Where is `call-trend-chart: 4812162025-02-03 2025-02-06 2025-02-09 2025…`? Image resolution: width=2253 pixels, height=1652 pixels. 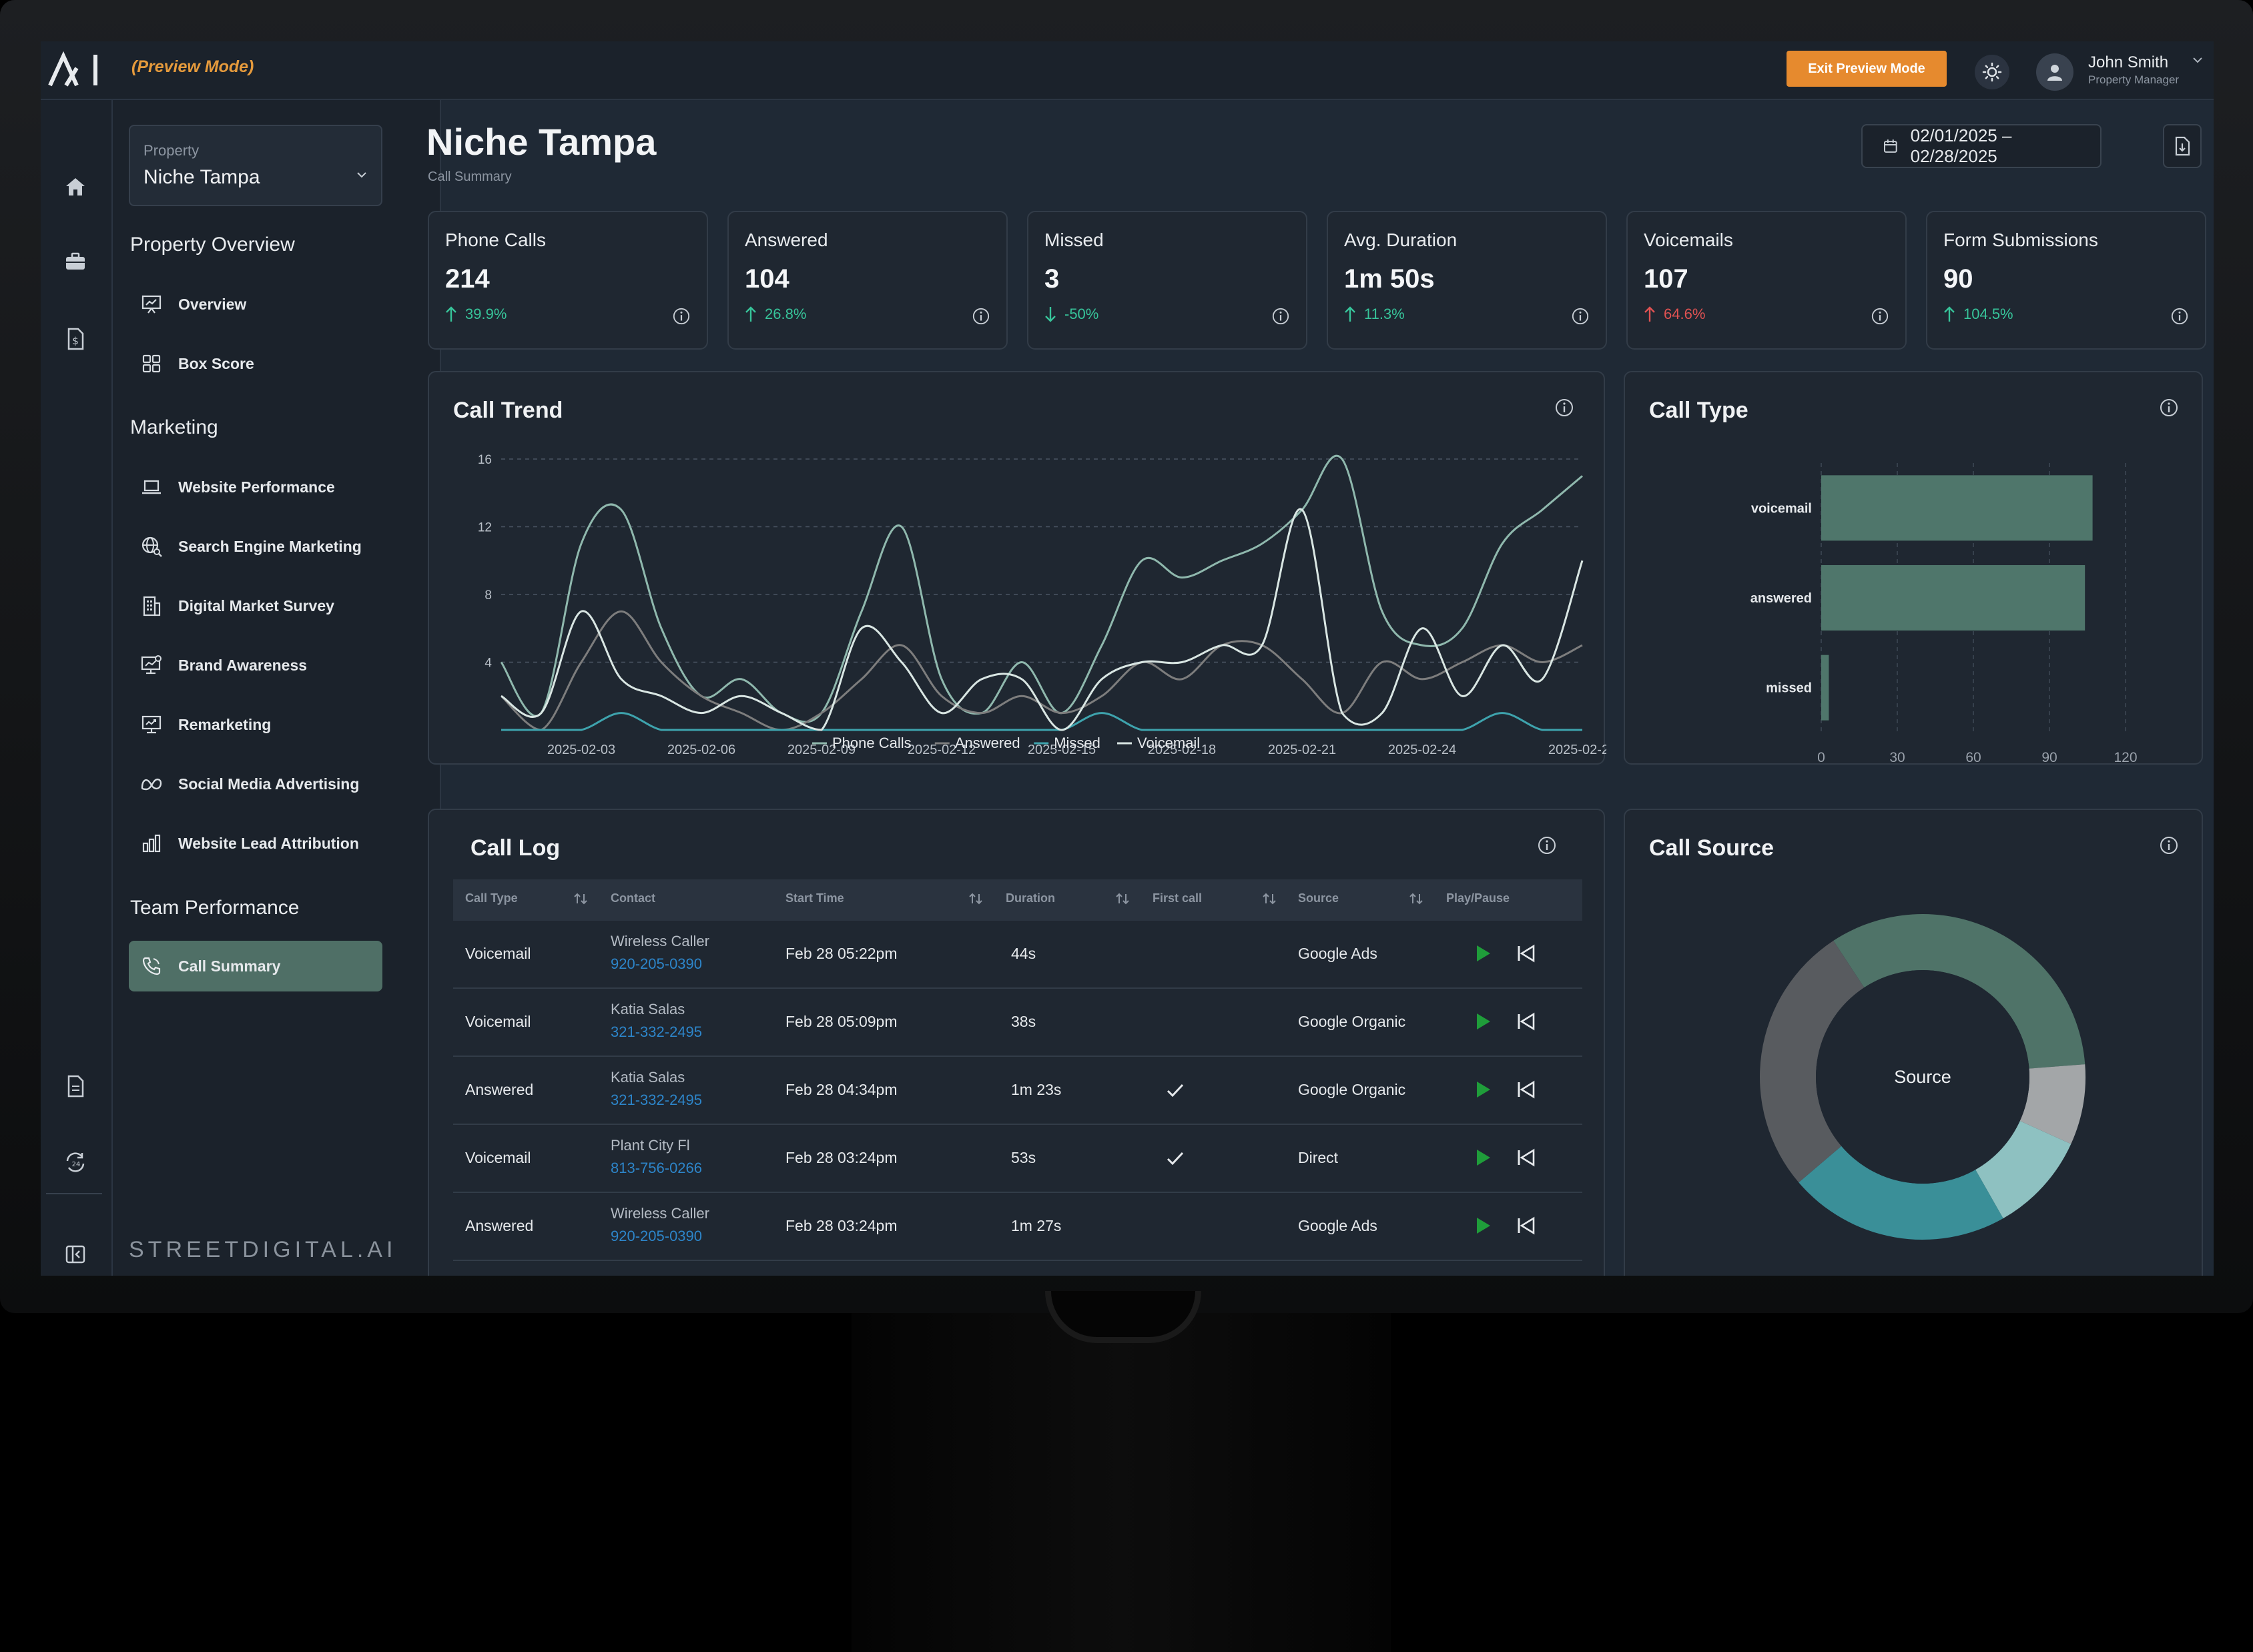
call-trend-chart: 4812162025-02-03 2025-02-06 2025-02-09 2025… is located at coordinates (1042, 605).